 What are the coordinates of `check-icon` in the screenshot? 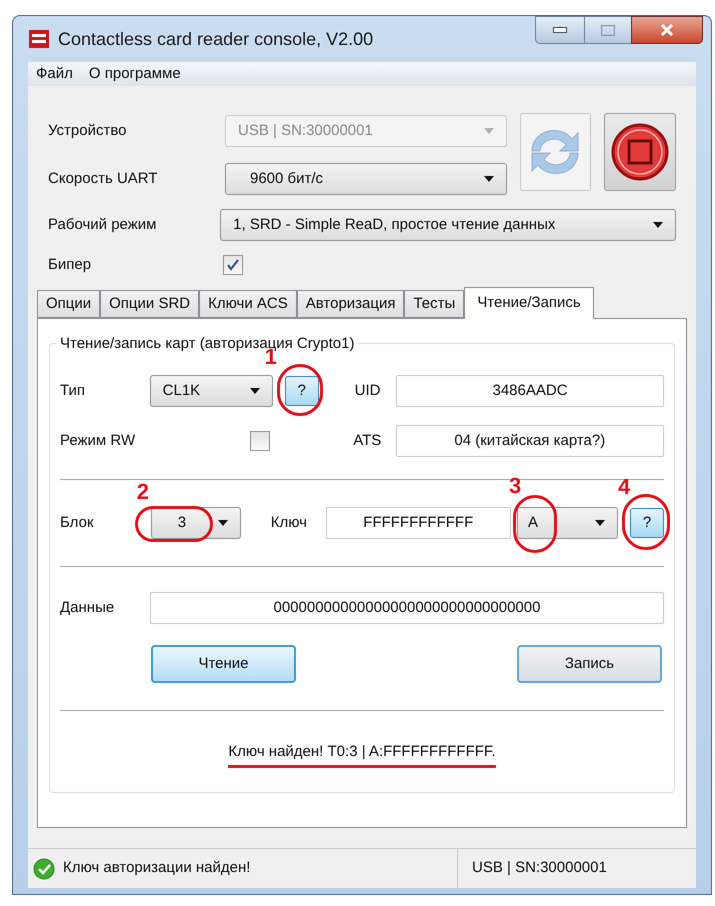 It's located at (233, 265).